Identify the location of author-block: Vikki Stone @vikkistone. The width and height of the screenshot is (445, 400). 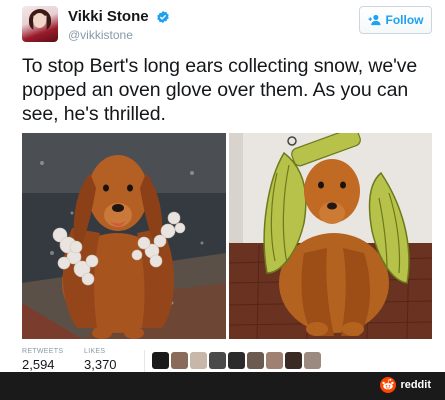
(119, 25).